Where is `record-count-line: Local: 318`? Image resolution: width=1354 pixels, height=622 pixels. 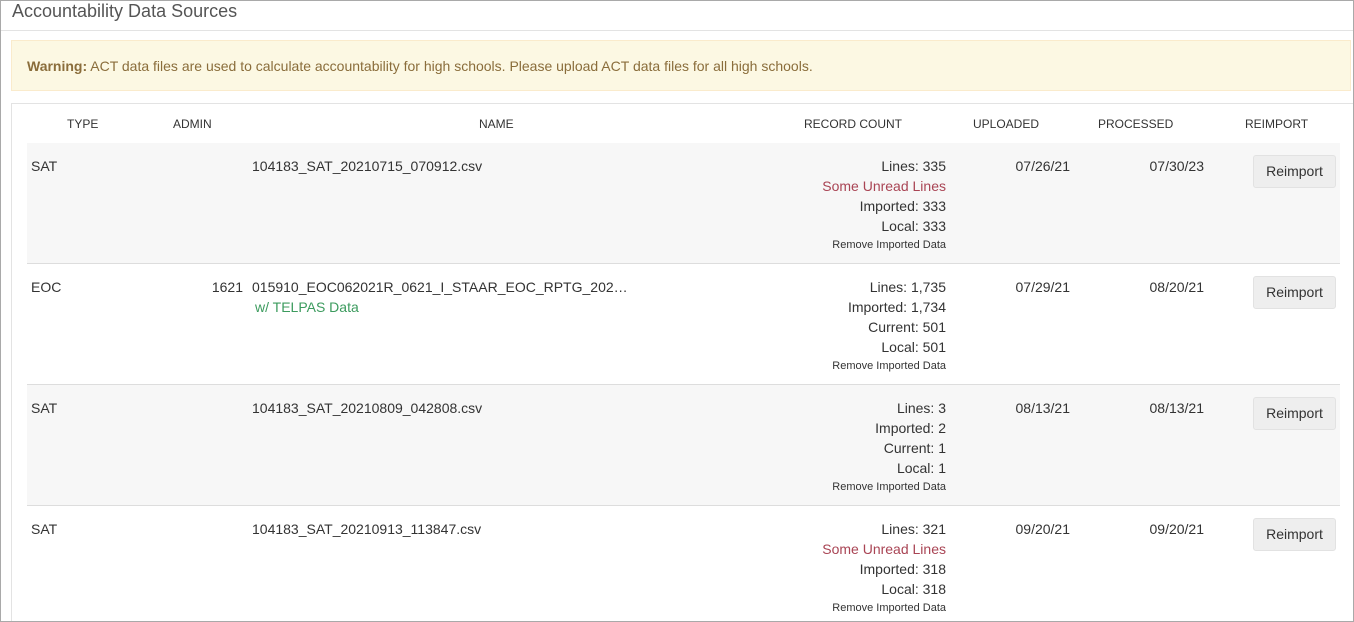
record-count-line: Local: 318 is located at coordinates (913, 589).